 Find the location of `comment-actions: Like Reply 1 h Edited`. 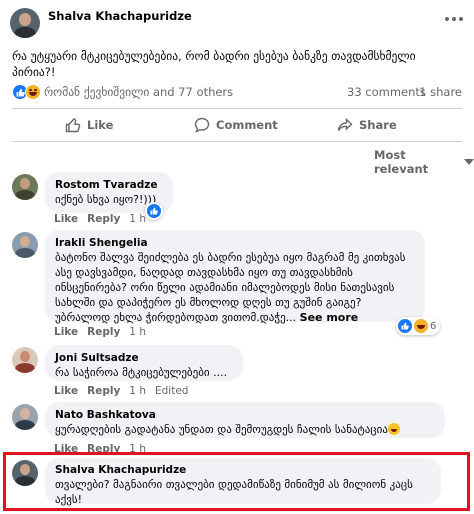

comment-actions: Like Reply 1 h Edited is located at coordinates (121, 391).